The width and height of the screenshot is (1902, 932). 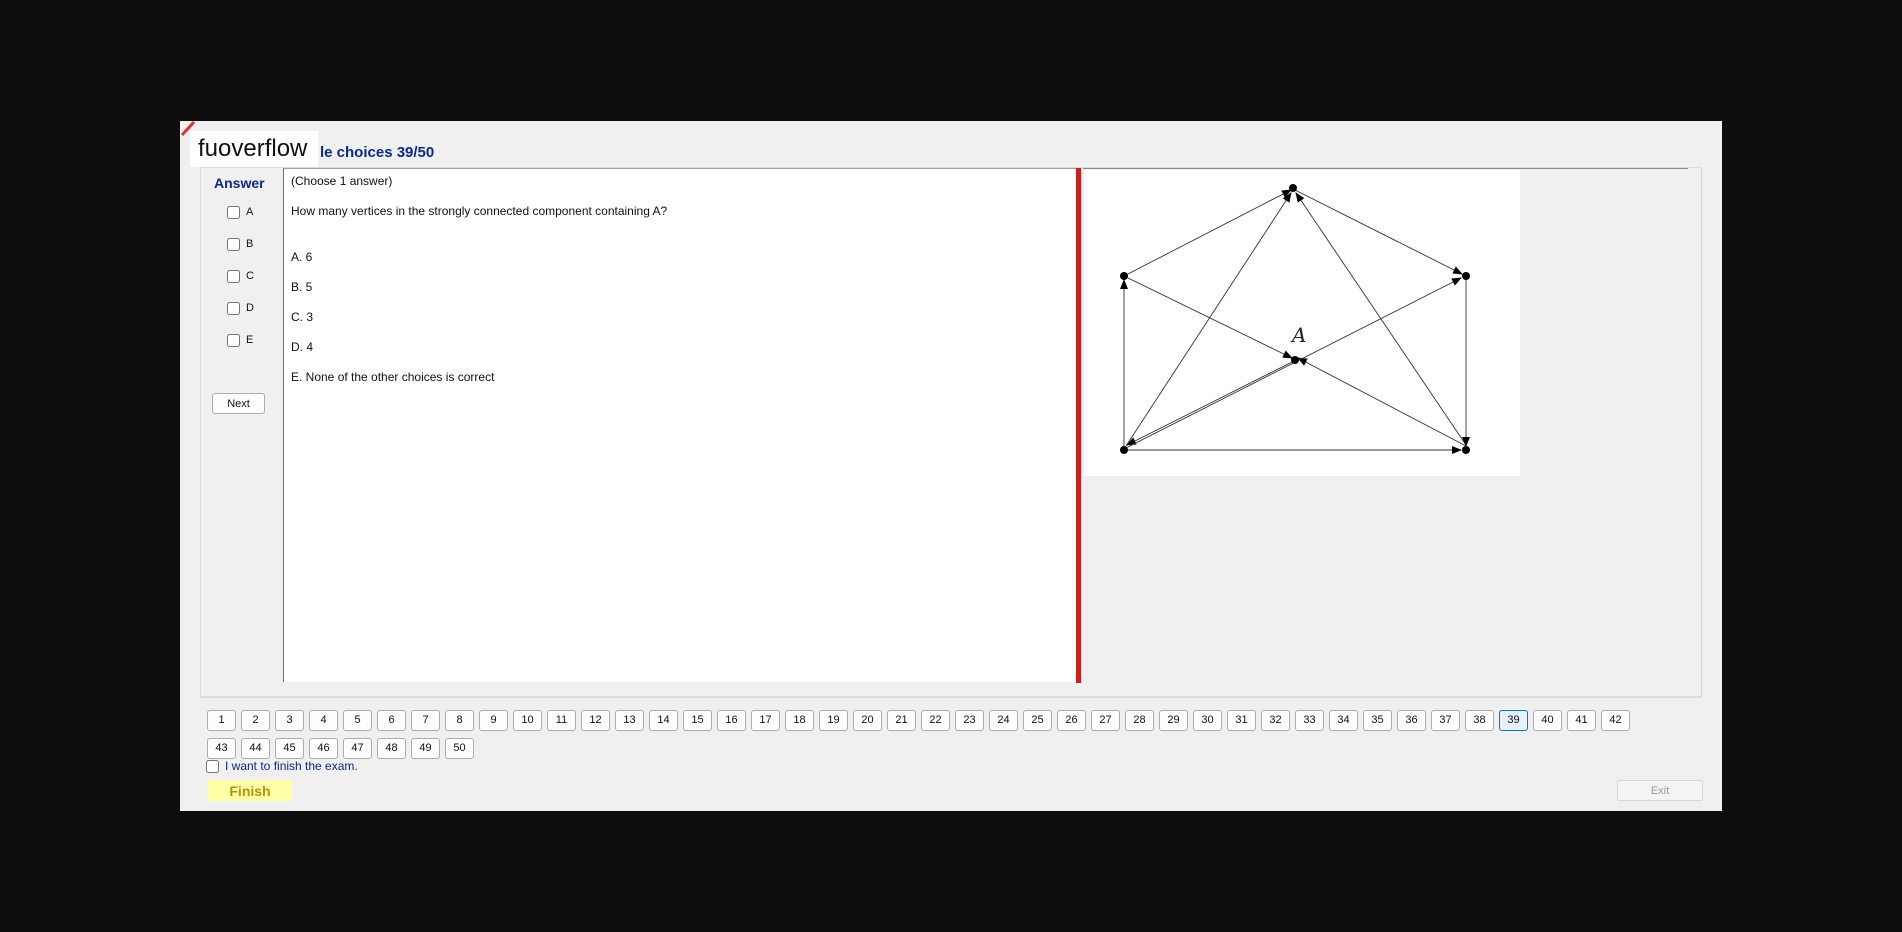 I want to click on answer-checkbox-a, so click(x=233, y=212).